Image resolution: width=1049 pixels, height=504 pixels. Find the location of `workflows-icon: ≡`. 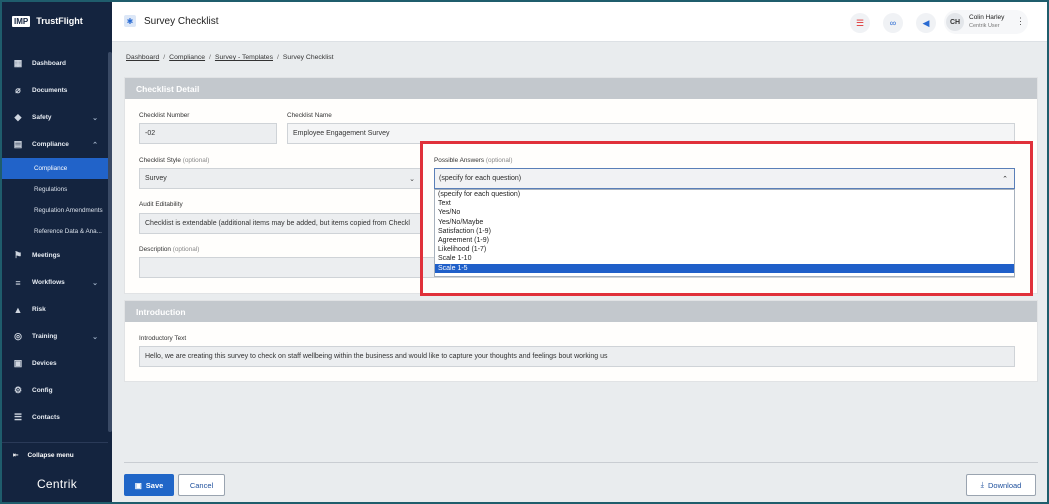

workflows-icon: ≡ is located at coordinates (18, 282).